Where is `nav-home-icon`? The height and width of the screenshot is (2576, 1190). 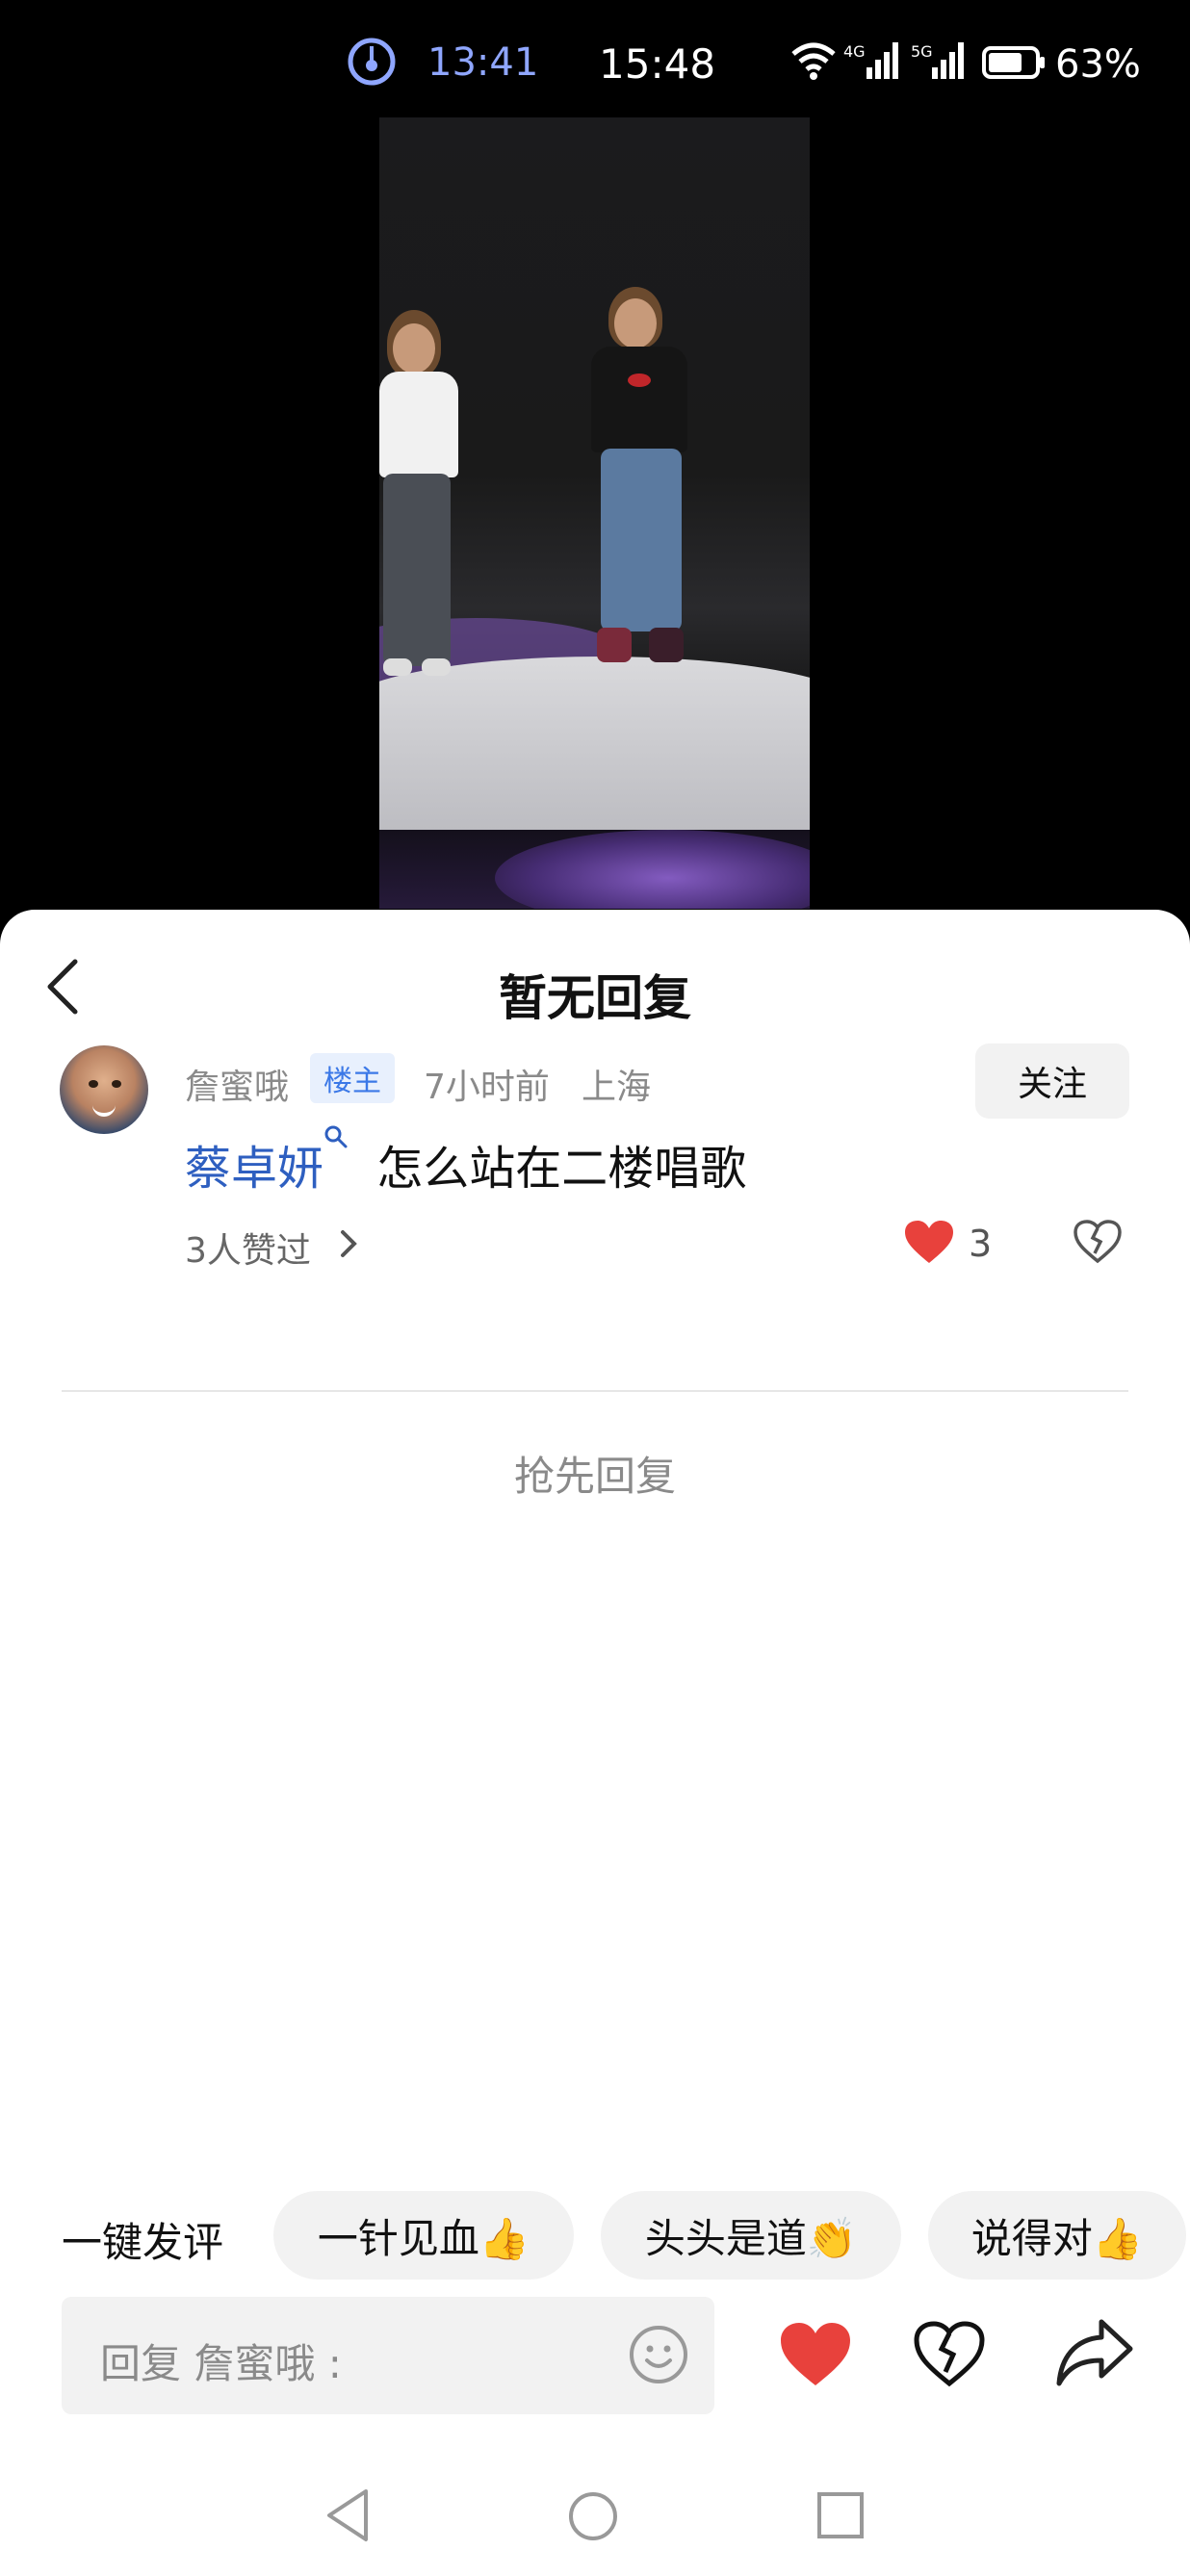
nav-home-icon is located at coordinates (593, 2516).